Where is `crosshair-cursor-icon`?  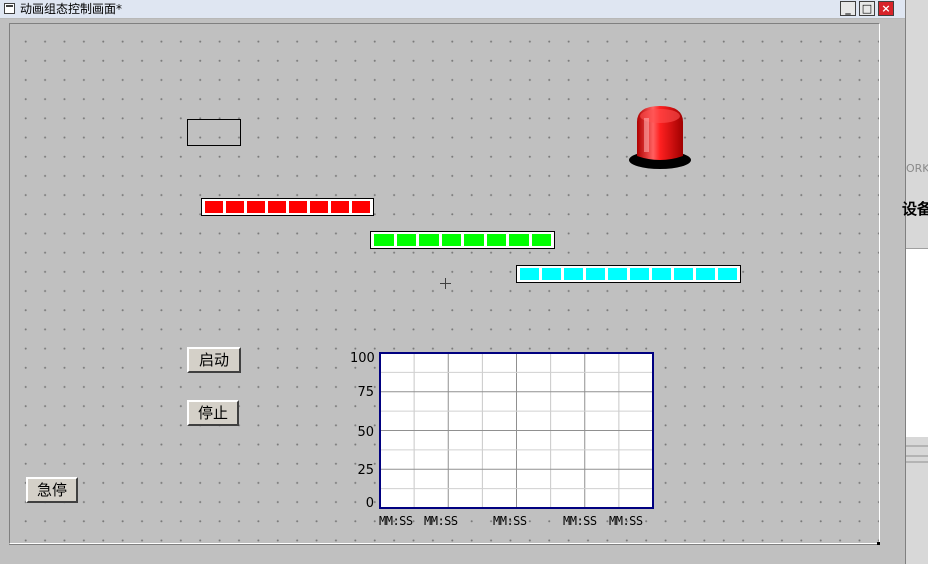 crosshair-cursor-icon is located at coordinates (445, 283).